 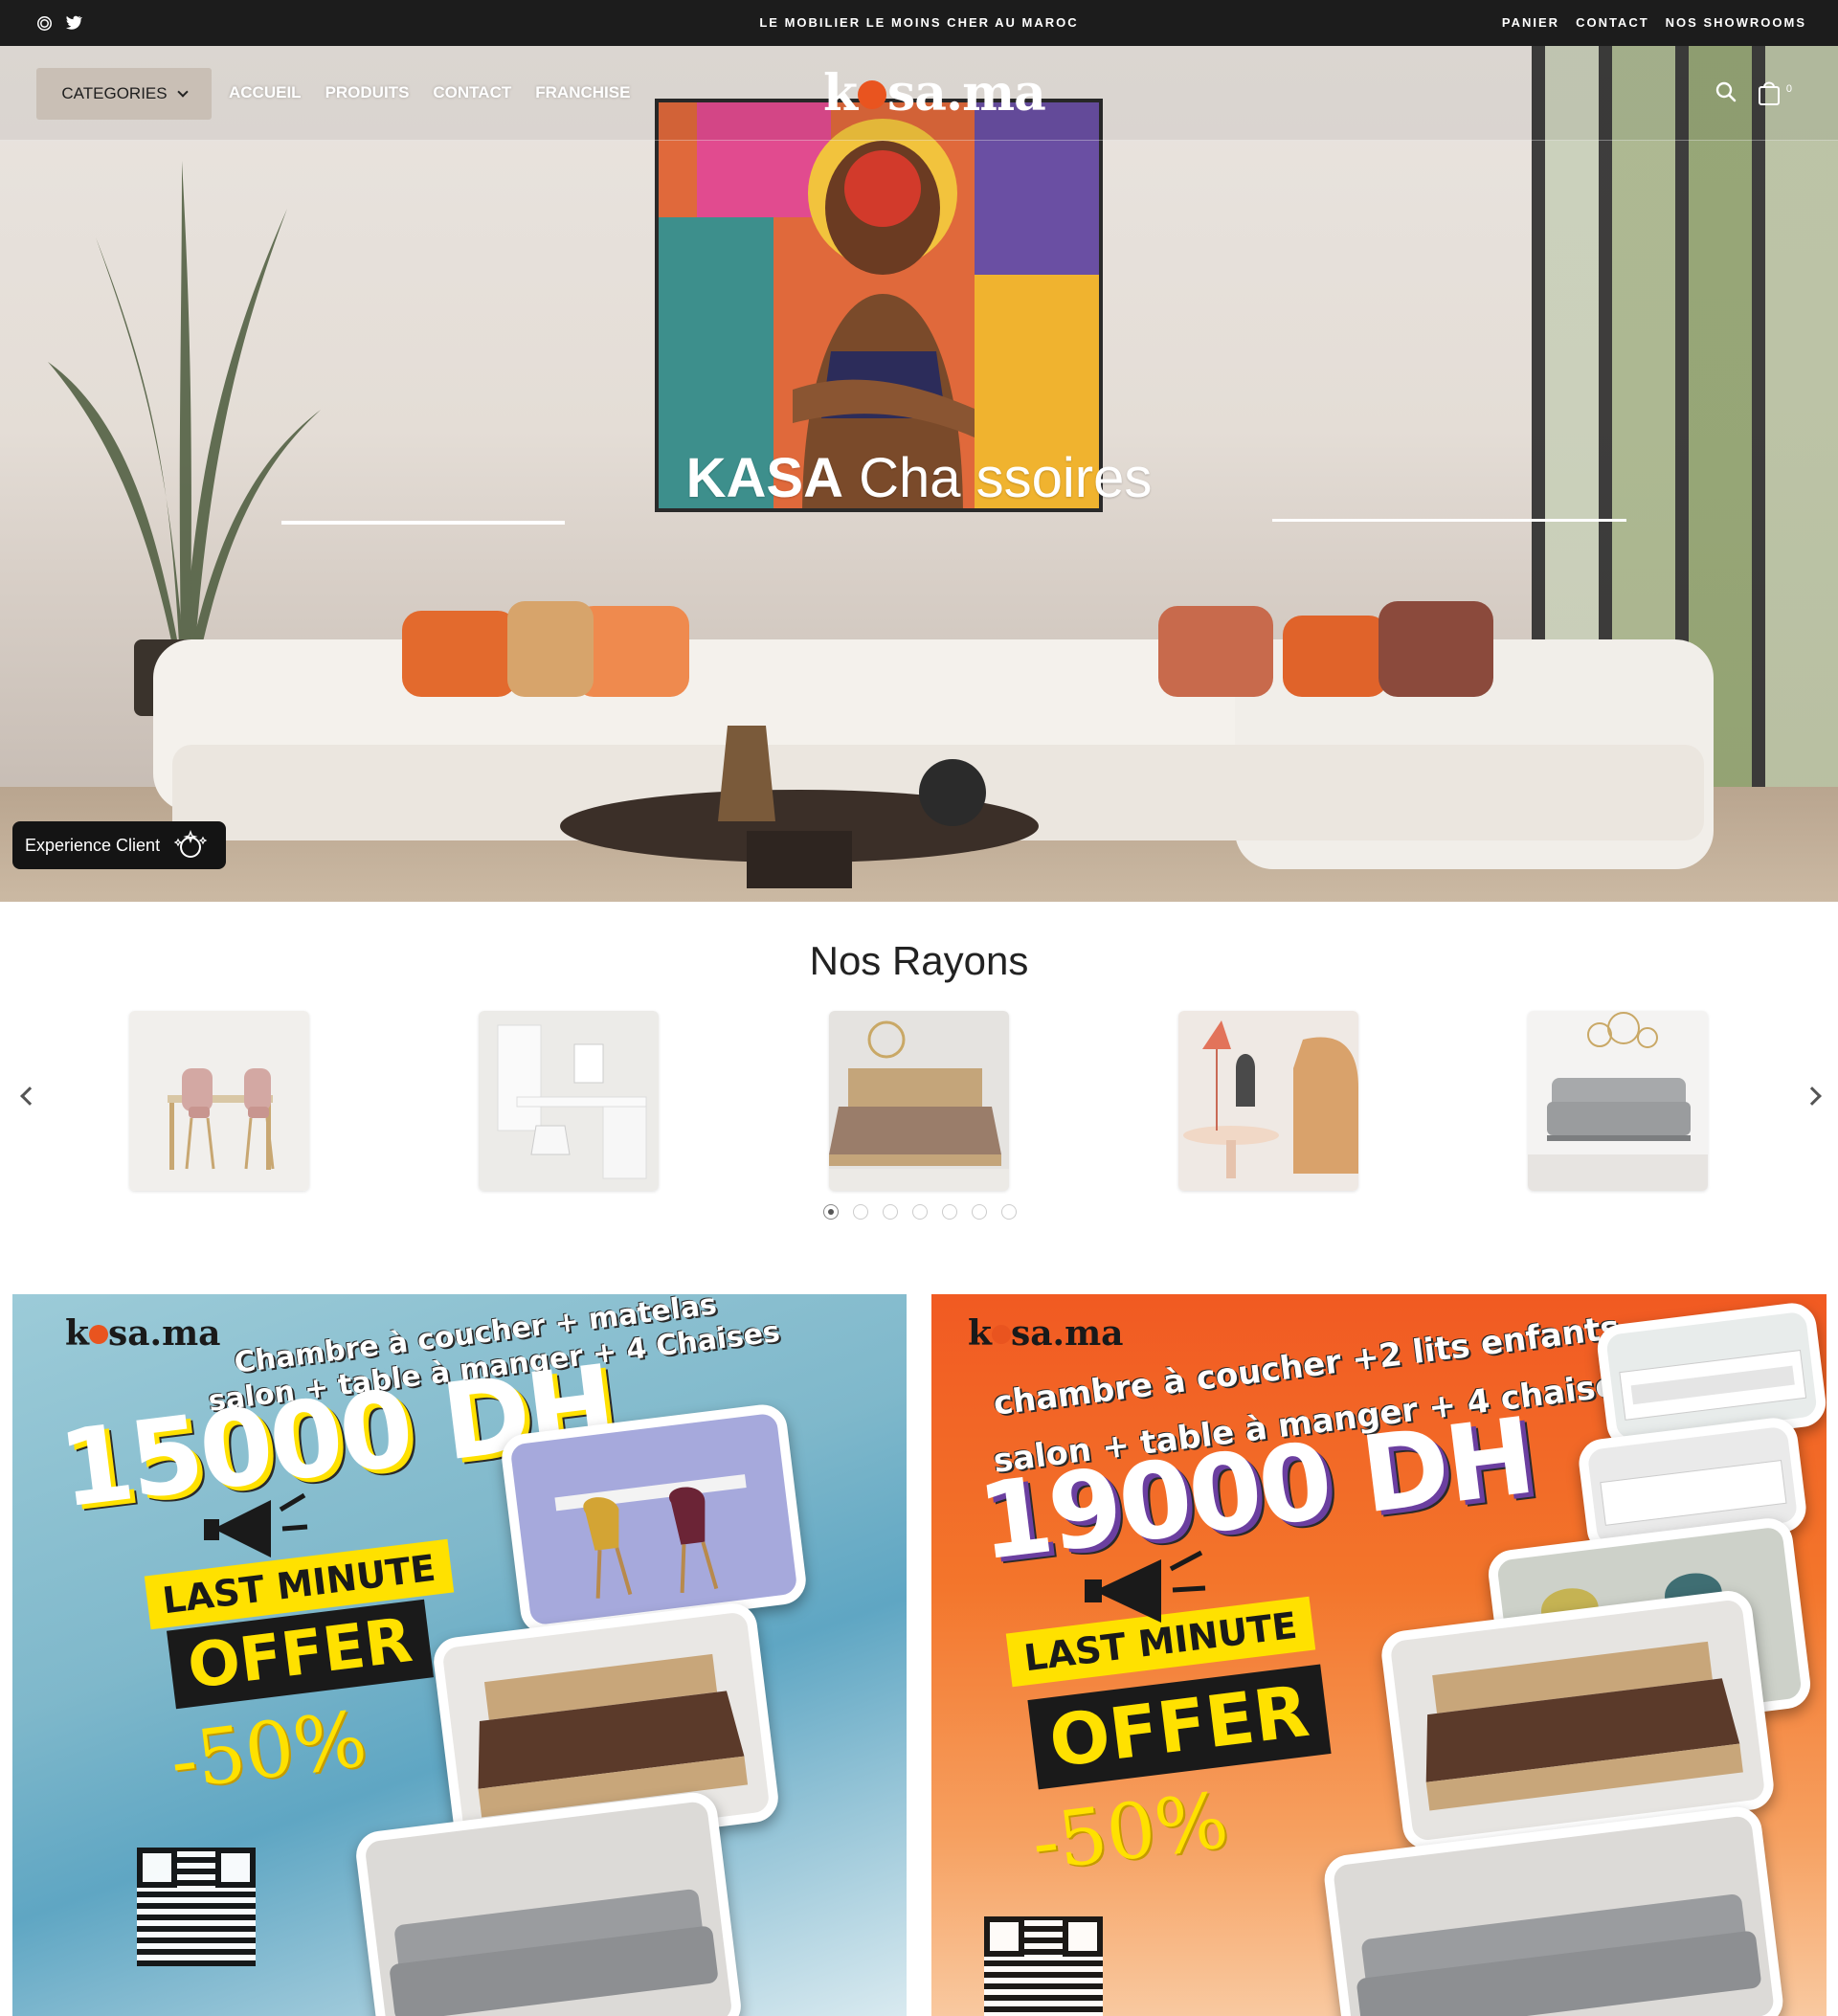 What do you see at coordinates (933, 745) in the screenshot?
I see `sofa-illustration` at bounding box center [933, 745].